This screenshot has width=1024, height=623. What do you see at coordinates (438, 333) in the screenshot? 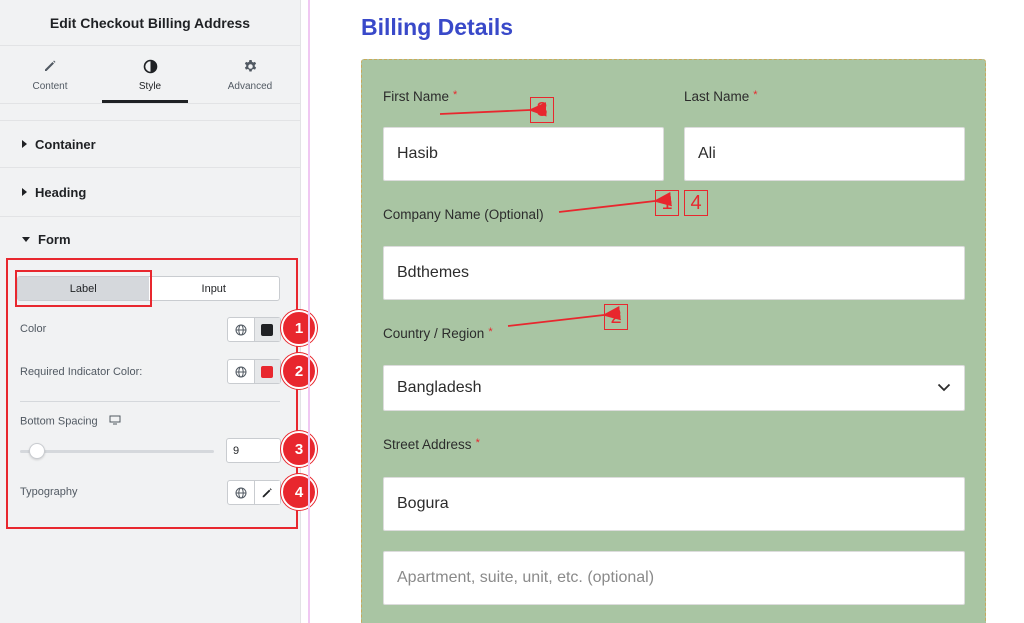
I see `country-label: Country / Region *` at bounding box center [438, 333].